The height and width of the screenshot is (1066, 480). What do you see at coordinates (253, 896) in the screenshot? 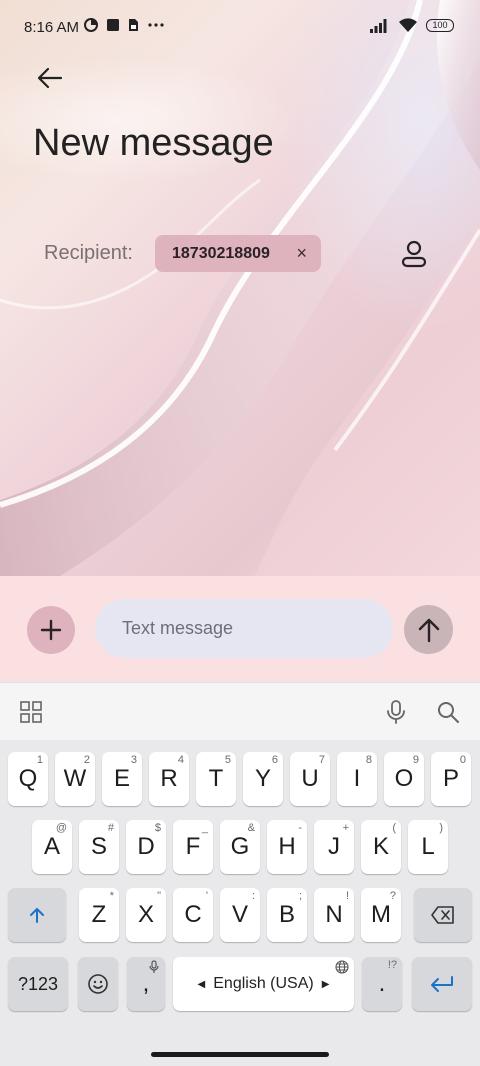
I see `key-hint: :` at bounding box center [253, 896].